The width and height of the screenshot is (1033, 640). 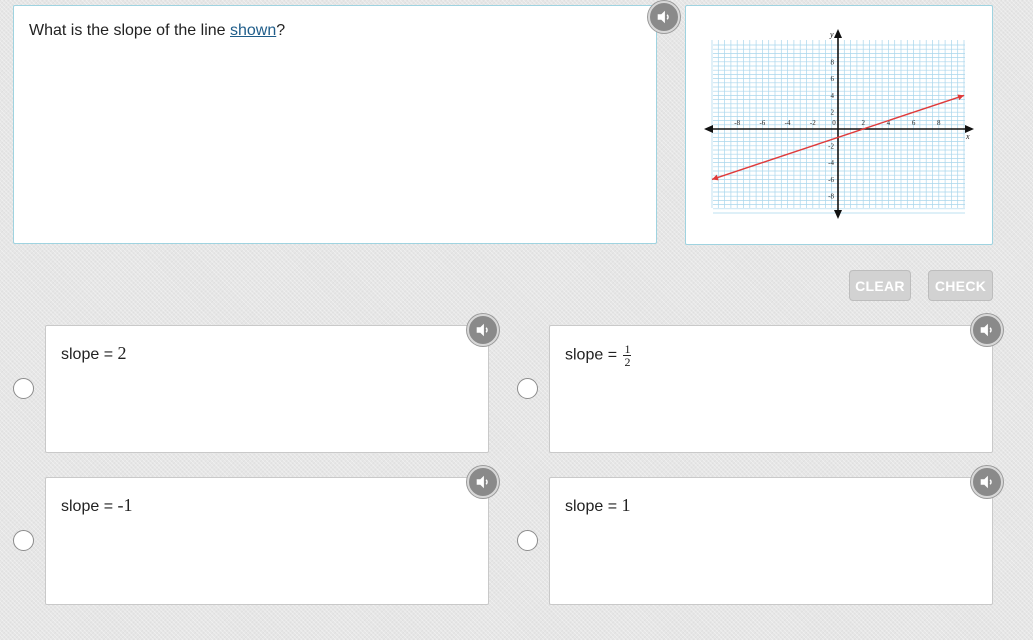 I want to click on y-axis-arrow-down, so click(x=838, y=214).